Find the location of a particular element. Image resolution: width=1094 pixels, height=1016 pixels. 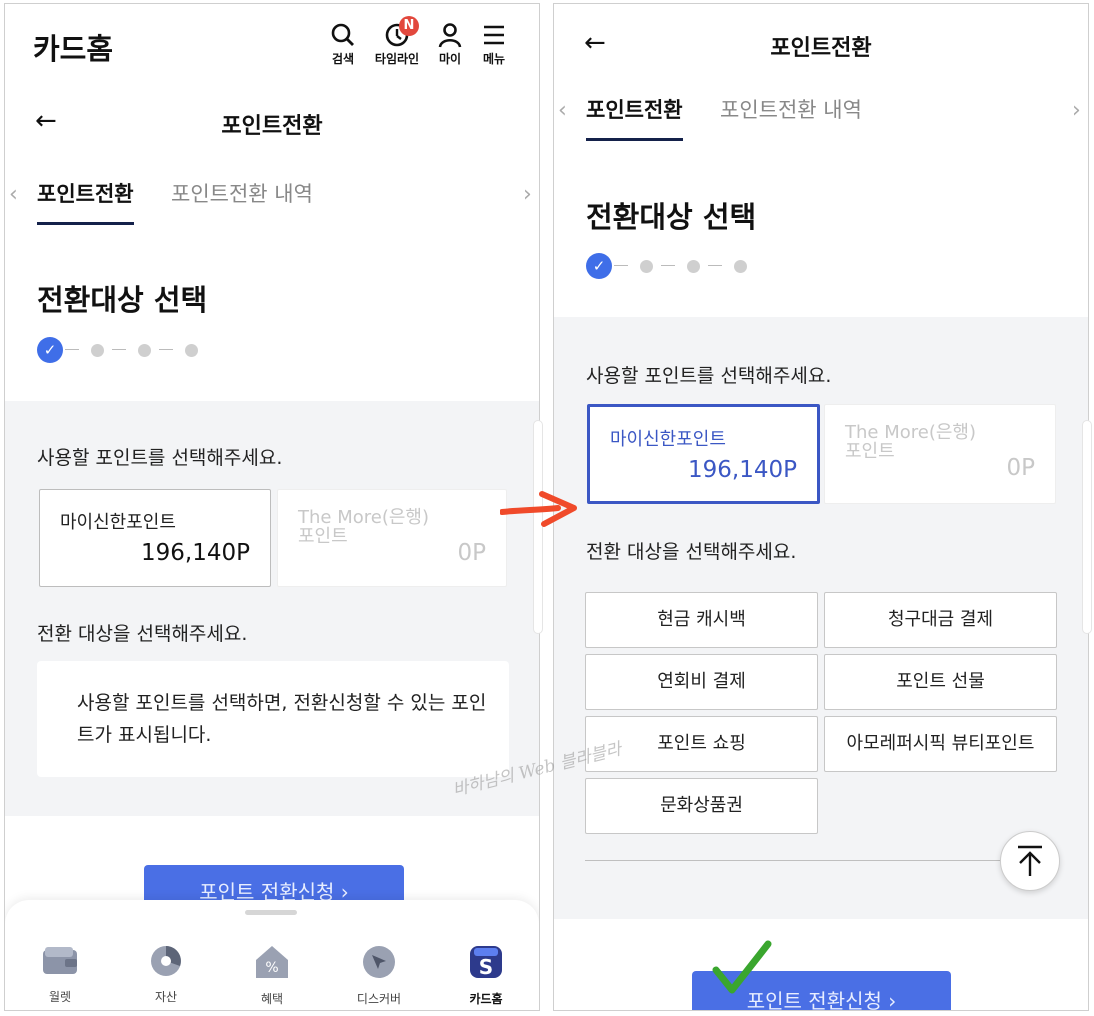

option-point-gift: 포인트 선물 is located at coordinates (940, 682).